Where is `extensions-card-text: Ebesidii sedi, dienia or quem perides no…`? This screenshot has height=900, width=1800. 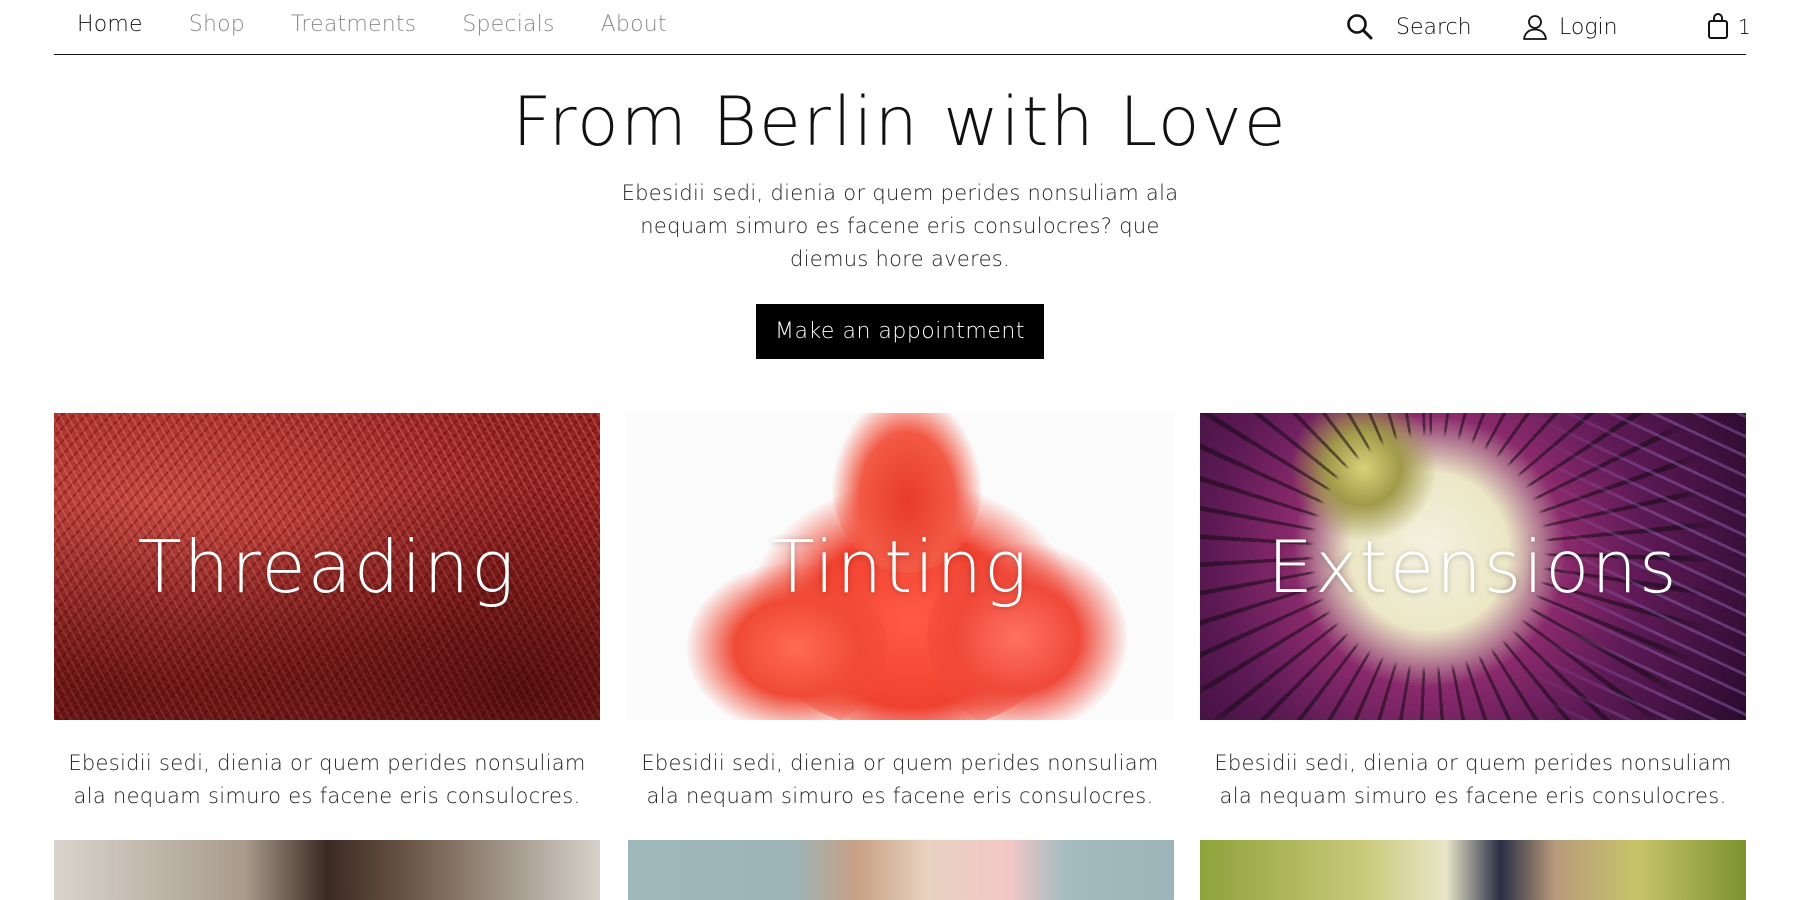 extensions-card-text: Ebesidii sedi, dienia or quem perides no… is located at coordinates (1473, 779).